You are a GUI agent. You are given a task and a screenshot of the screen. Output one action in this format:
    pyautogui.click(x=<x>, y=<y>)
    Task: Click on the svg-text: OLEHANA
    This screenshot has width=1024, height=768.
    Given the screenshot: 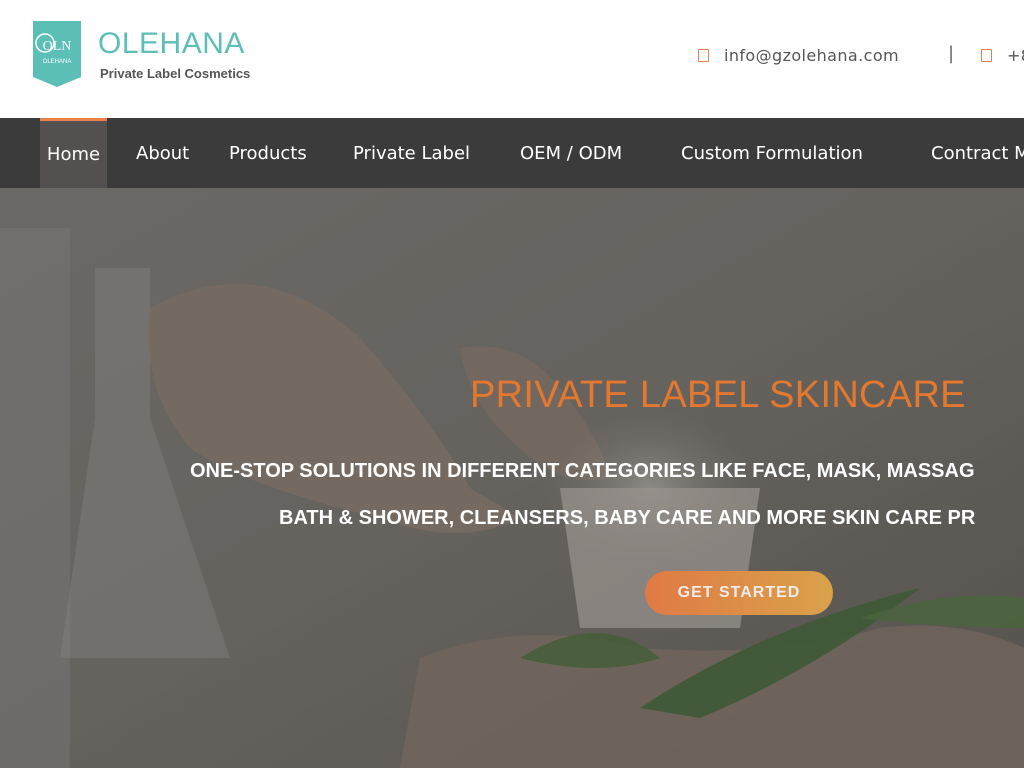 What is the action you would take?
    pyautogui.click(x=57, y=62)
    